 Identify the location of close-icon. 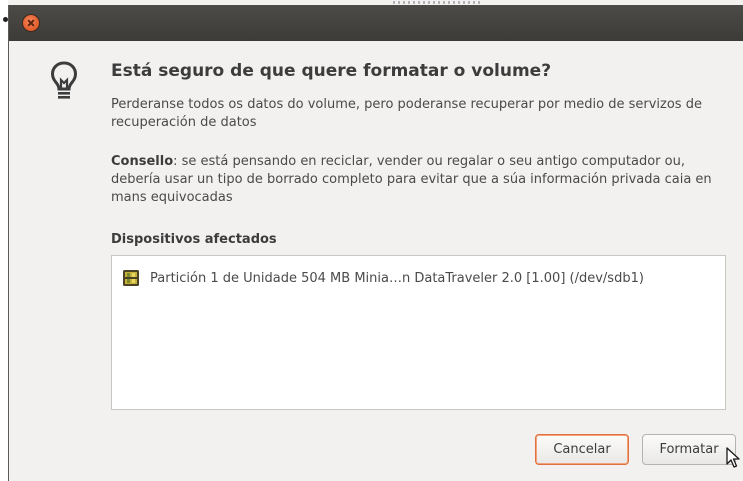
(31, 23).